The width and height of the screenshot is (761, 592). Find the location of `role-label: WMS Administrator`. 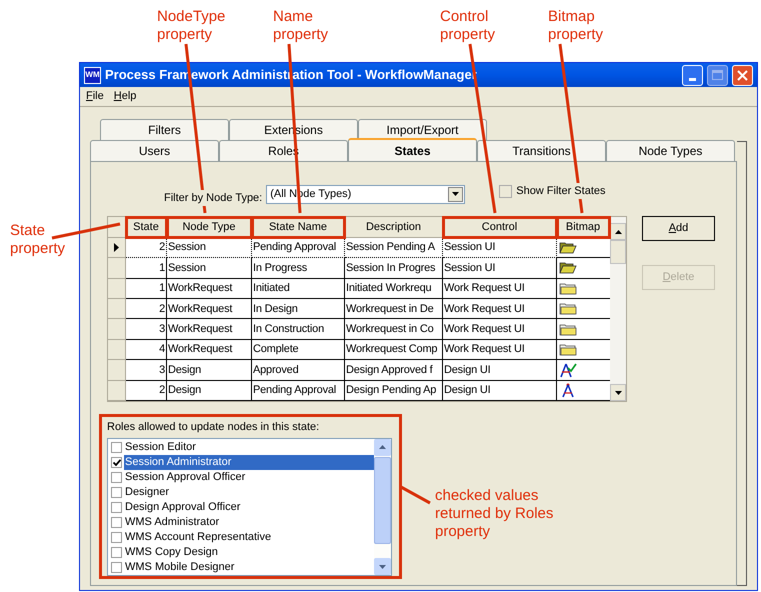

role-label: WMS Administrator is located at coordinates (172, 522).